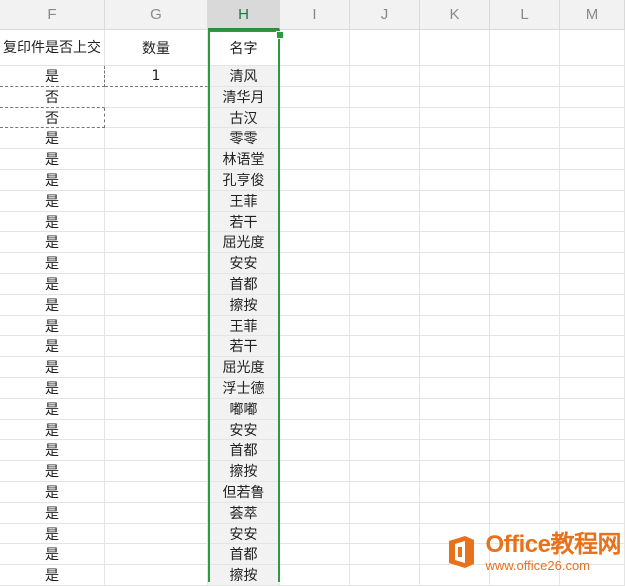  What do you see at coordinates (52, 15) in the screenshot?
I see `column-header-f: F` at bounding box center [52, 15].